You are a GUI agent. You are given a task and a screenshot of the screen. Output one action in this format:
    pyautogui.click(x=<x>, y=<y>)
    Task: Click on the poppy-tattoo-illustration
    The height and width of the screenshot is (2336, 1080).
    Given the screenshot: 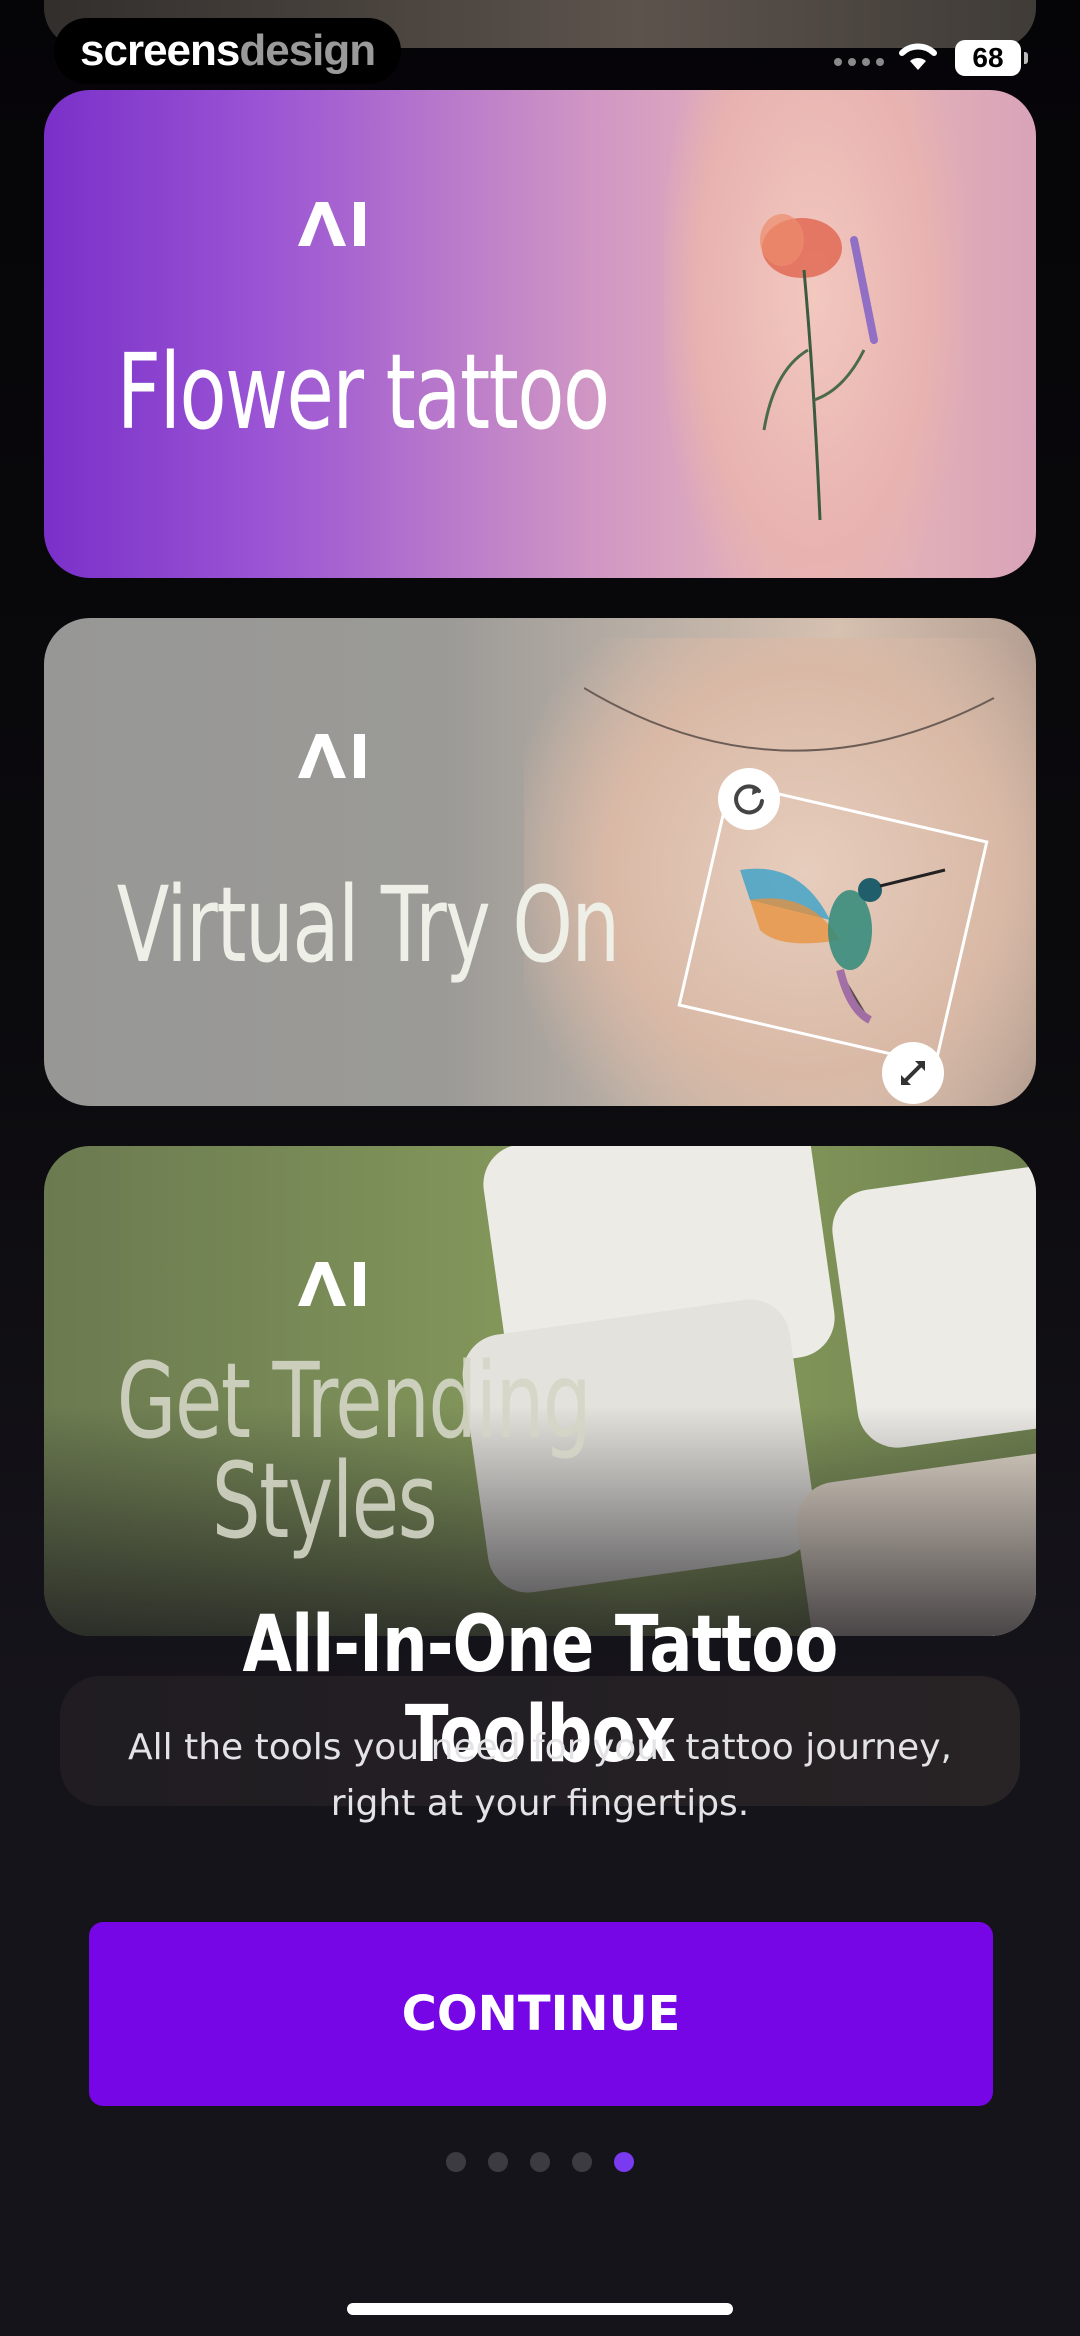 What is the action you would take?
    pyautogui.click(x=819, y=367)
    